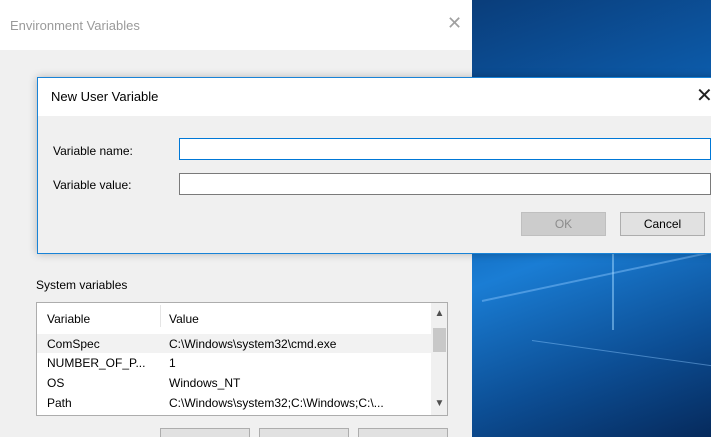  What do you see at coordinates (205, 432) in the screenshot?
I see `new-system-variable-button` at bounding box center [205, 432].